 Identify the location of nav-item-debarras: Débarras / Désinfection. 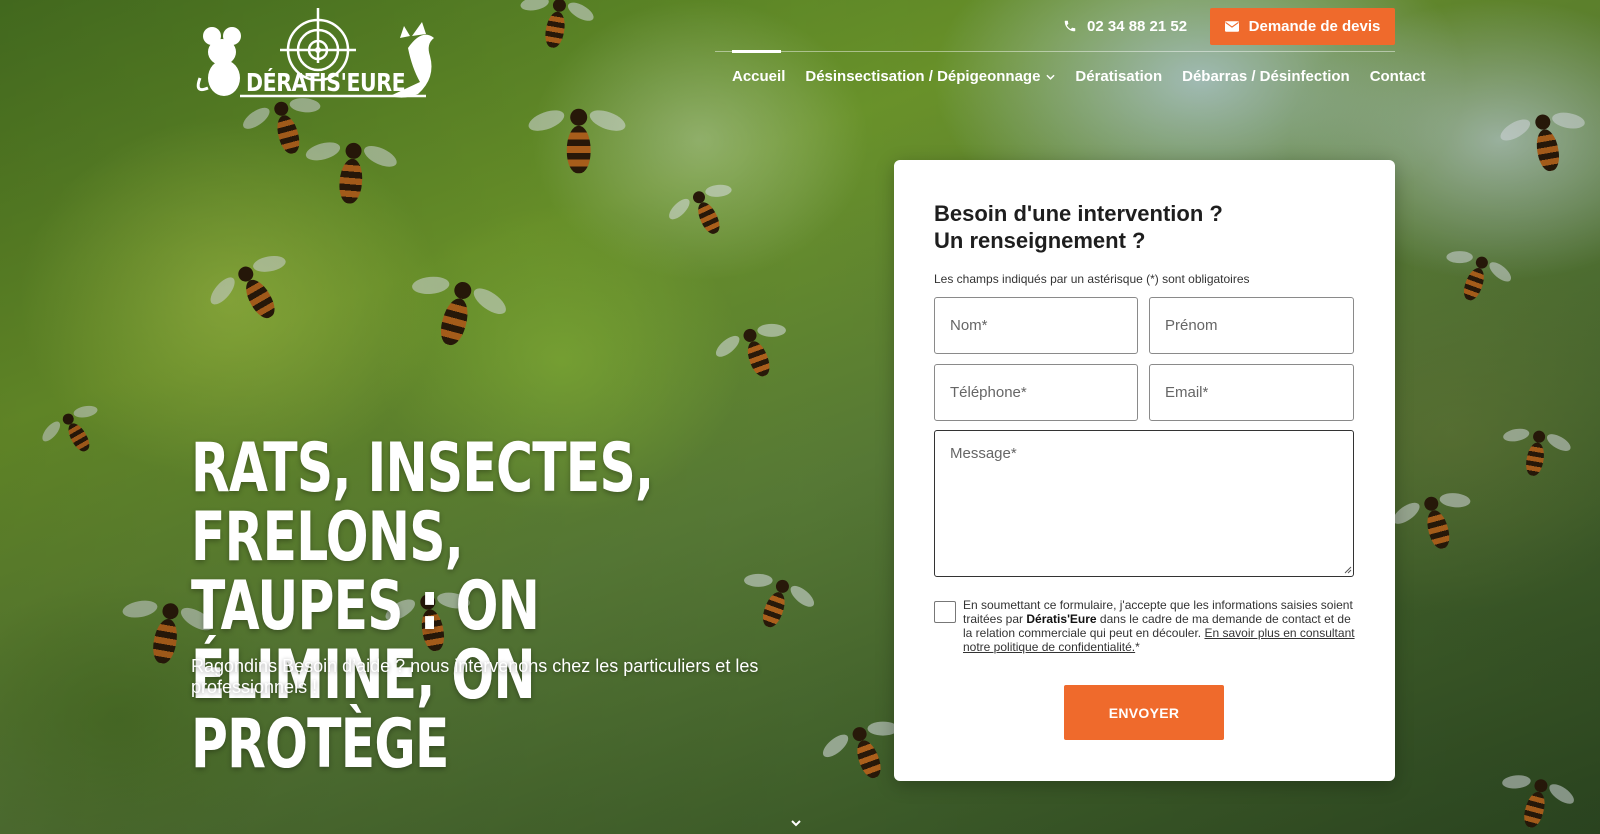
(1266, 76).